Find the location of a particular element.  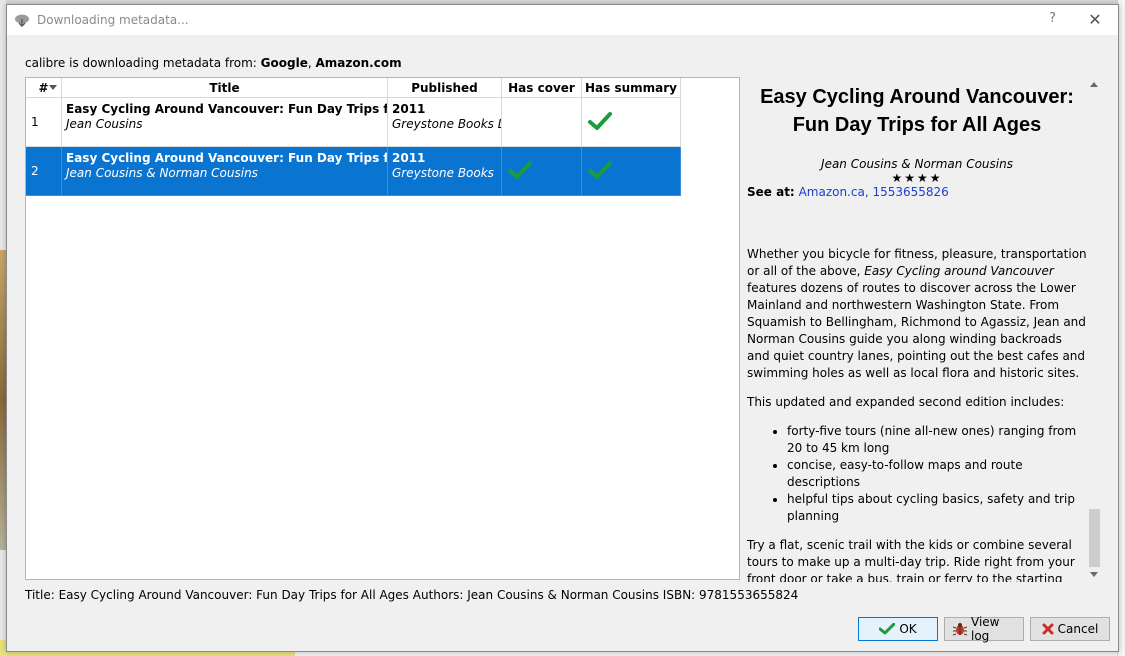

column-header-has-cover: Has cover is located at coordinates (542, 88).